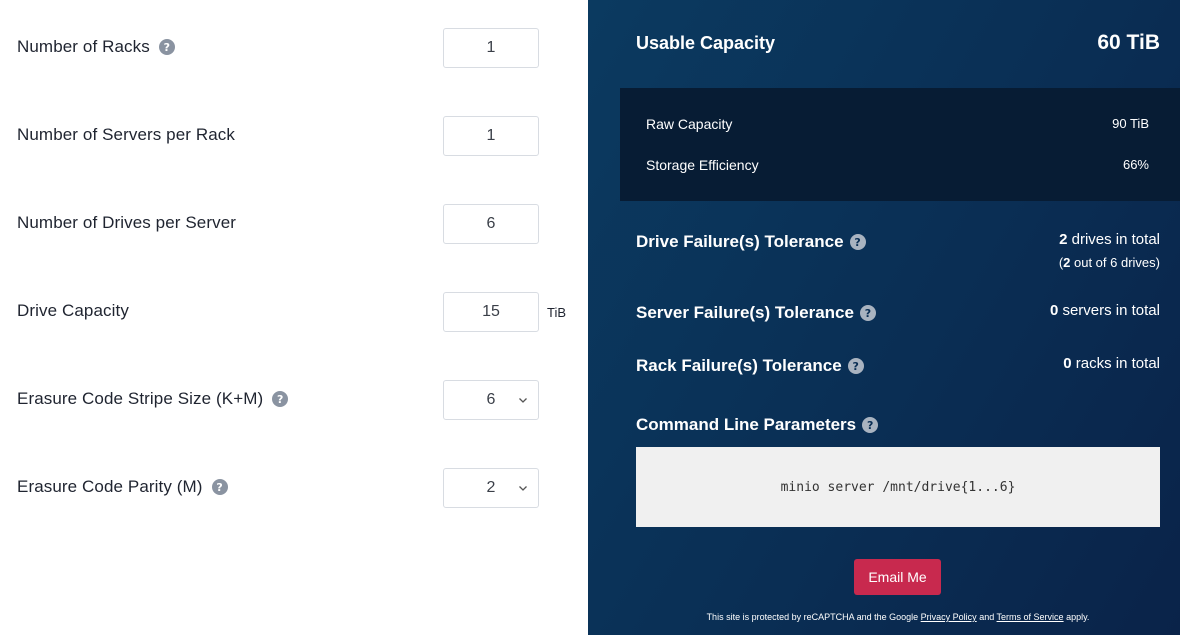 Image resolution: width=1180 pixels, height=635 pixels. I want to click on drive-tolerance-sub: (2 out of 6 drives), so click(1109, 262).